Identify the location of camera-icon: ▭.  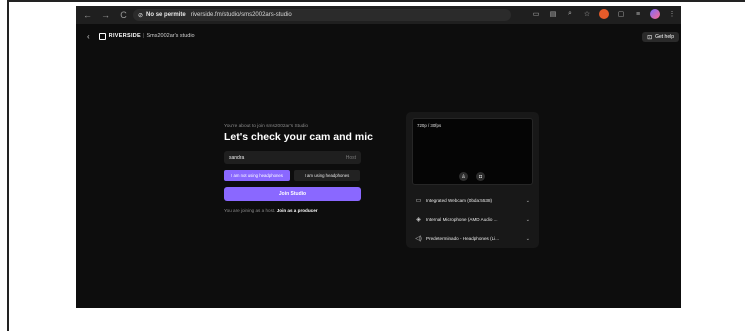
(418, 201).